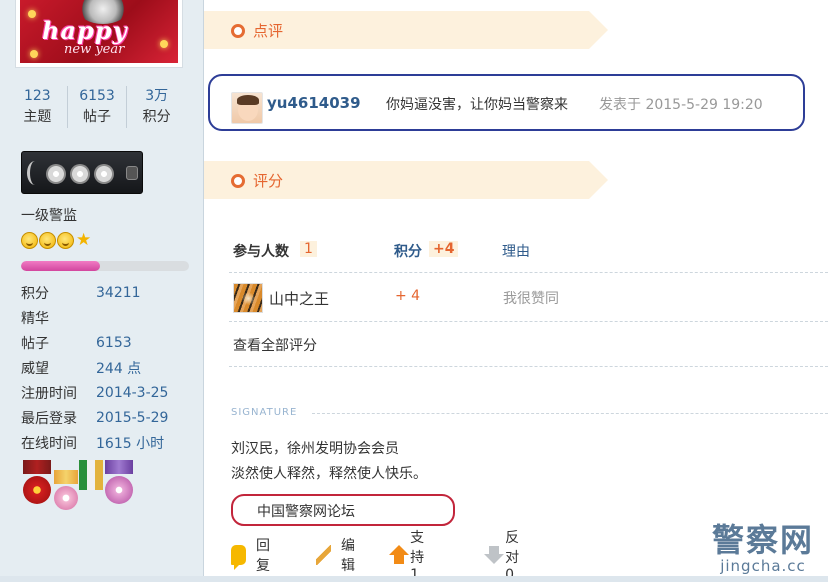  What do you see at coordinates (85, 30) in the screenshot?
I see `avatar-text: happy` at bounding box center [85, 30].